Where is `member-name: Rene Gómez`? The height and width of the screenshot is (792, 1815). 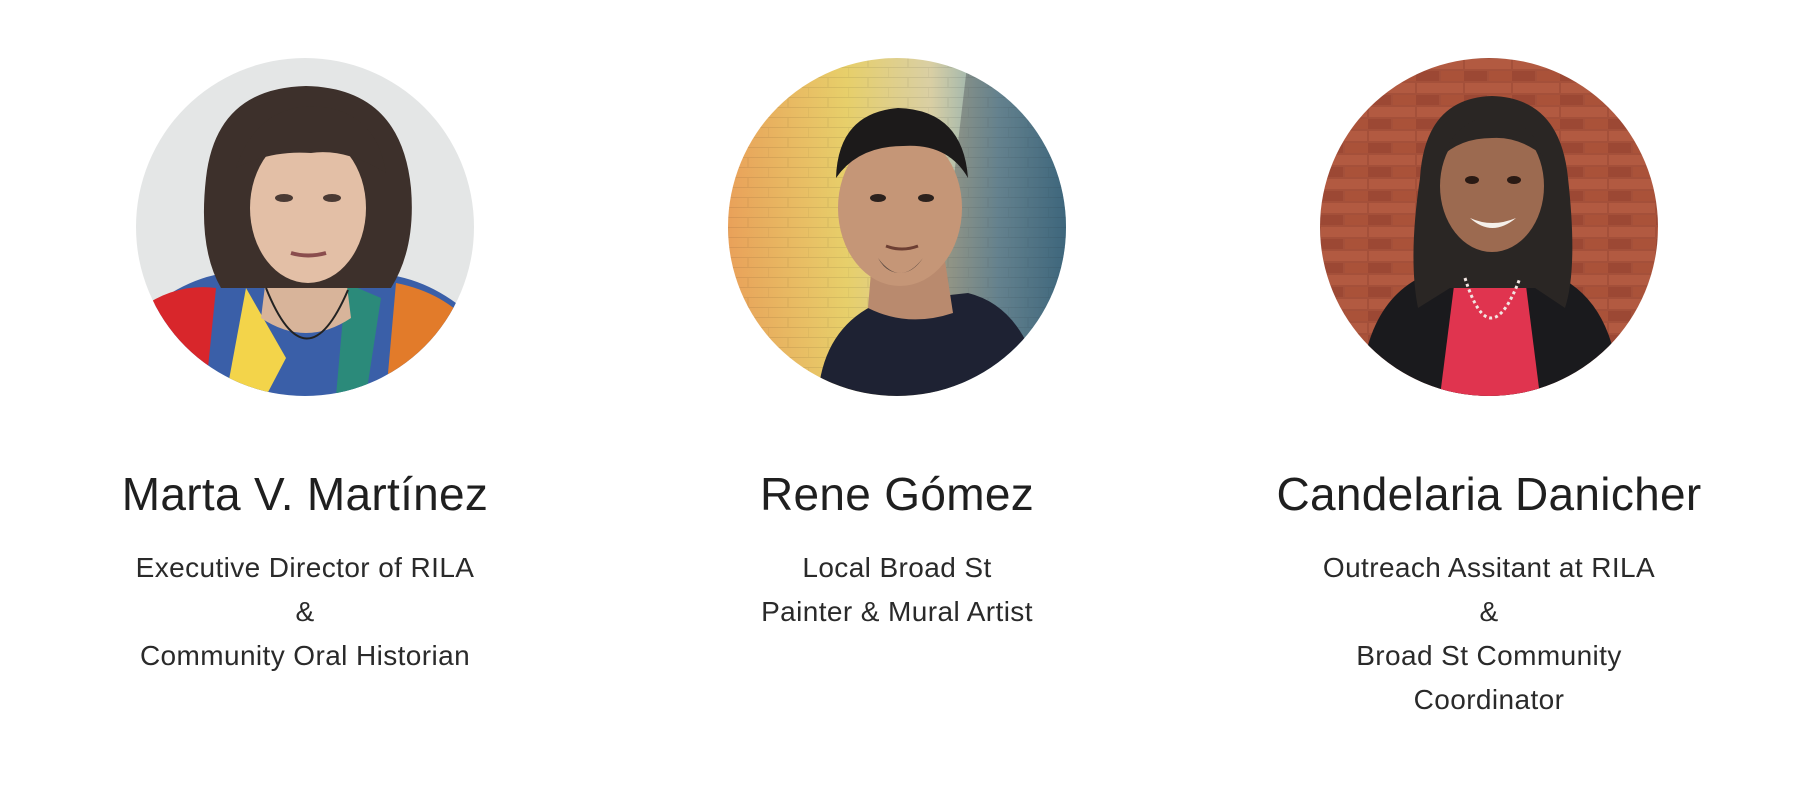 member-name: Rene Gómez is located at coordinates (896, 494).